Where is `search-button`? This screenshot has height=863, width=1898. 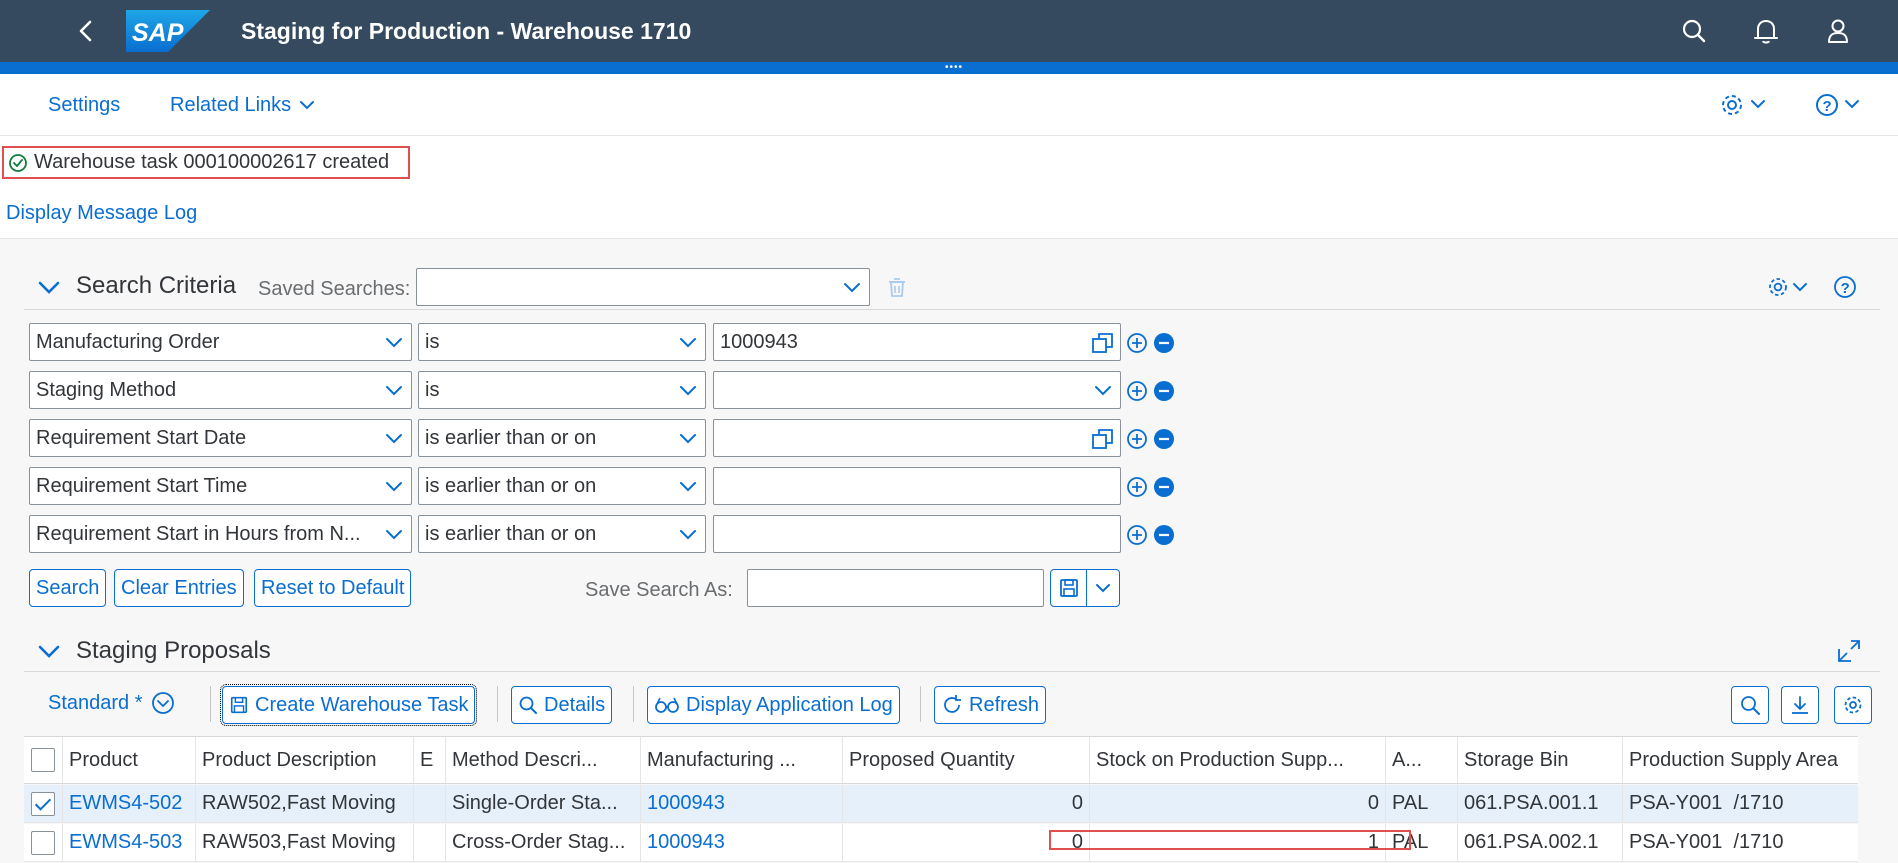 search-button is located at coordinates (1694, 31).